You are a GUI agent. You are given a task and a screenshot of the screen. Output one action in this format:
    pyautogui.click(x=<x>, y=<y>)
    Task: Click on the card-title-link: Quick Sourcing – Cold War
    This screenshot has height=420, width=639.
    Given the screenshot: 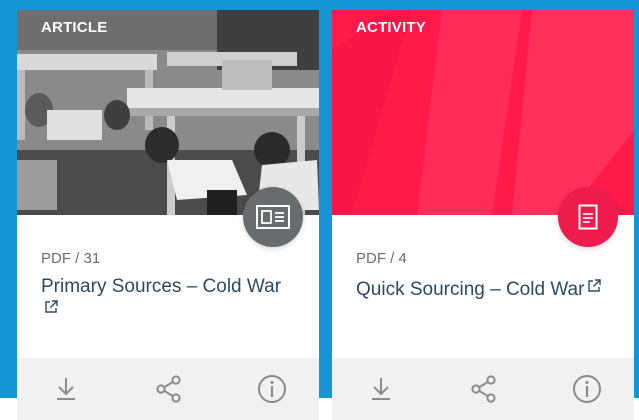 What is the action you would take?
    pyautogui.click(x=481, y=288)
    